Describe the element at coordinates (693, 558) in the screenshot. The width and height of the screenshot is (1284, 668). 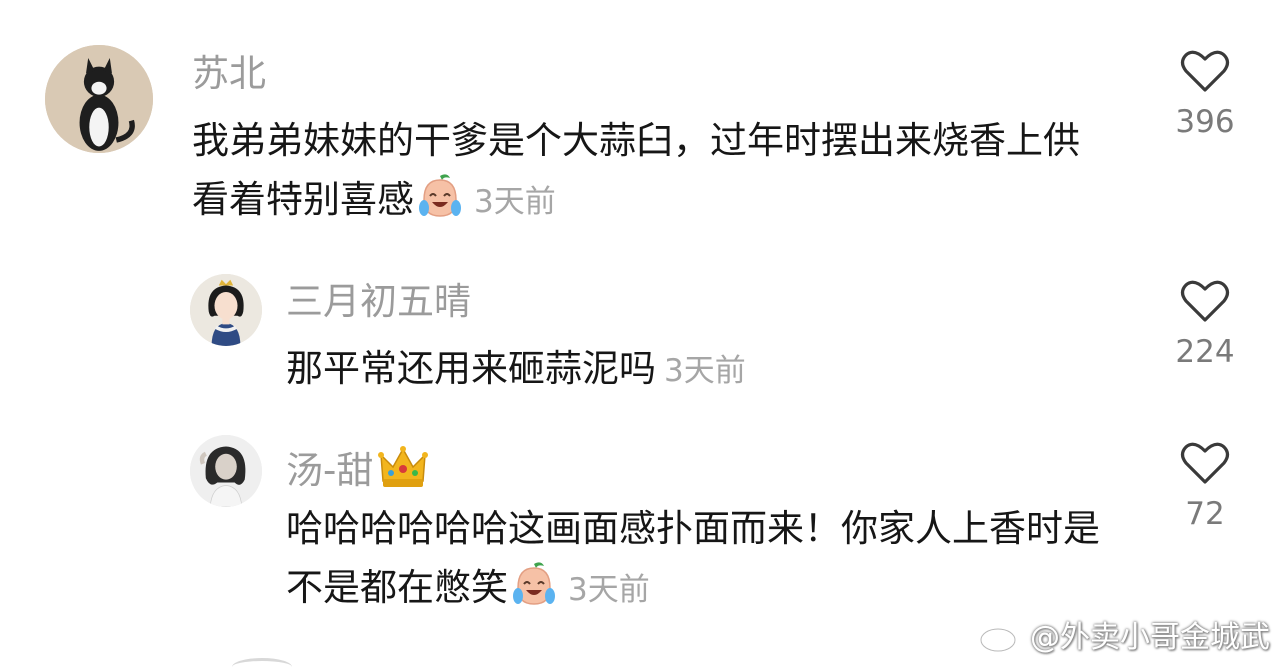
I see `comment-body: 哈哈哈哈哈哈这画面感扑面而来！你家人上香时是不是都在憋笑` at that location.